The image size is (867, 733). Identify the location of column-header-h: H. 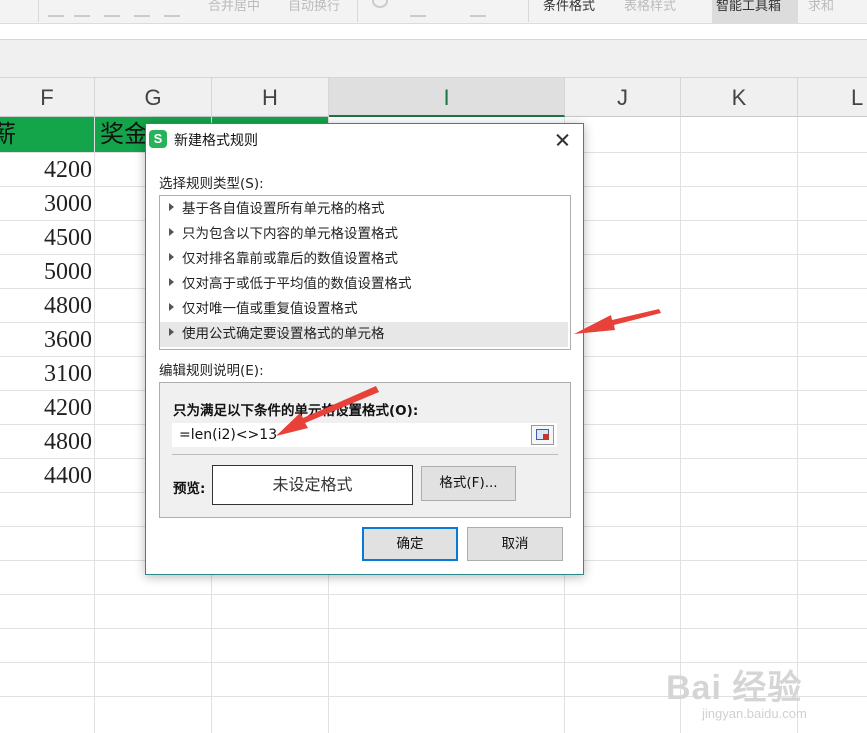
(270, 97).